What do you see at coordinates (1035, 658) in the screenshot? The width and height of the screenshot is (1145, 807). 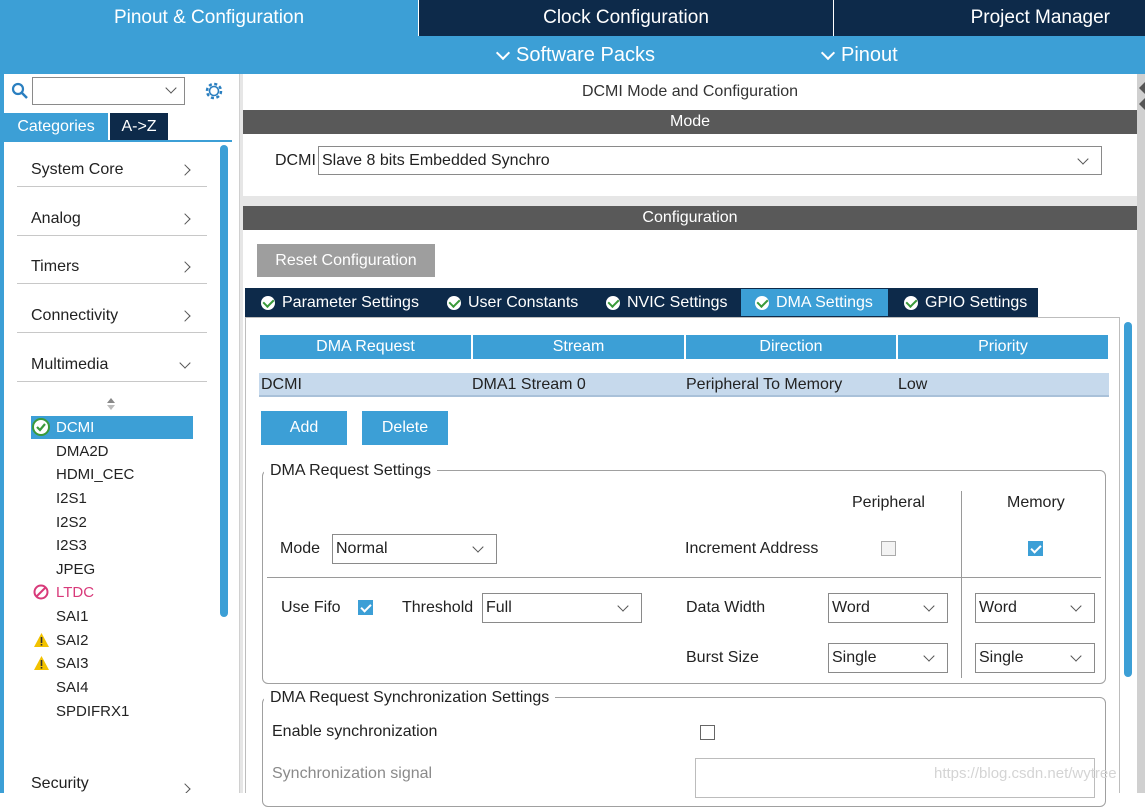 I see `burst-size-memory-select: Single` at bounding box center [1035, 658].